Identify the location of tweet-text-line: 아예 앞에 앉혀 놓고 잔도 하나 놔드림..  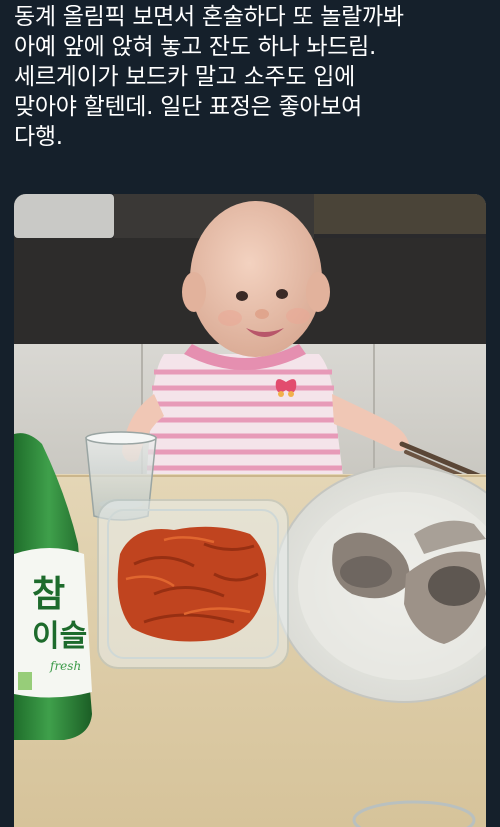
(195, 47).